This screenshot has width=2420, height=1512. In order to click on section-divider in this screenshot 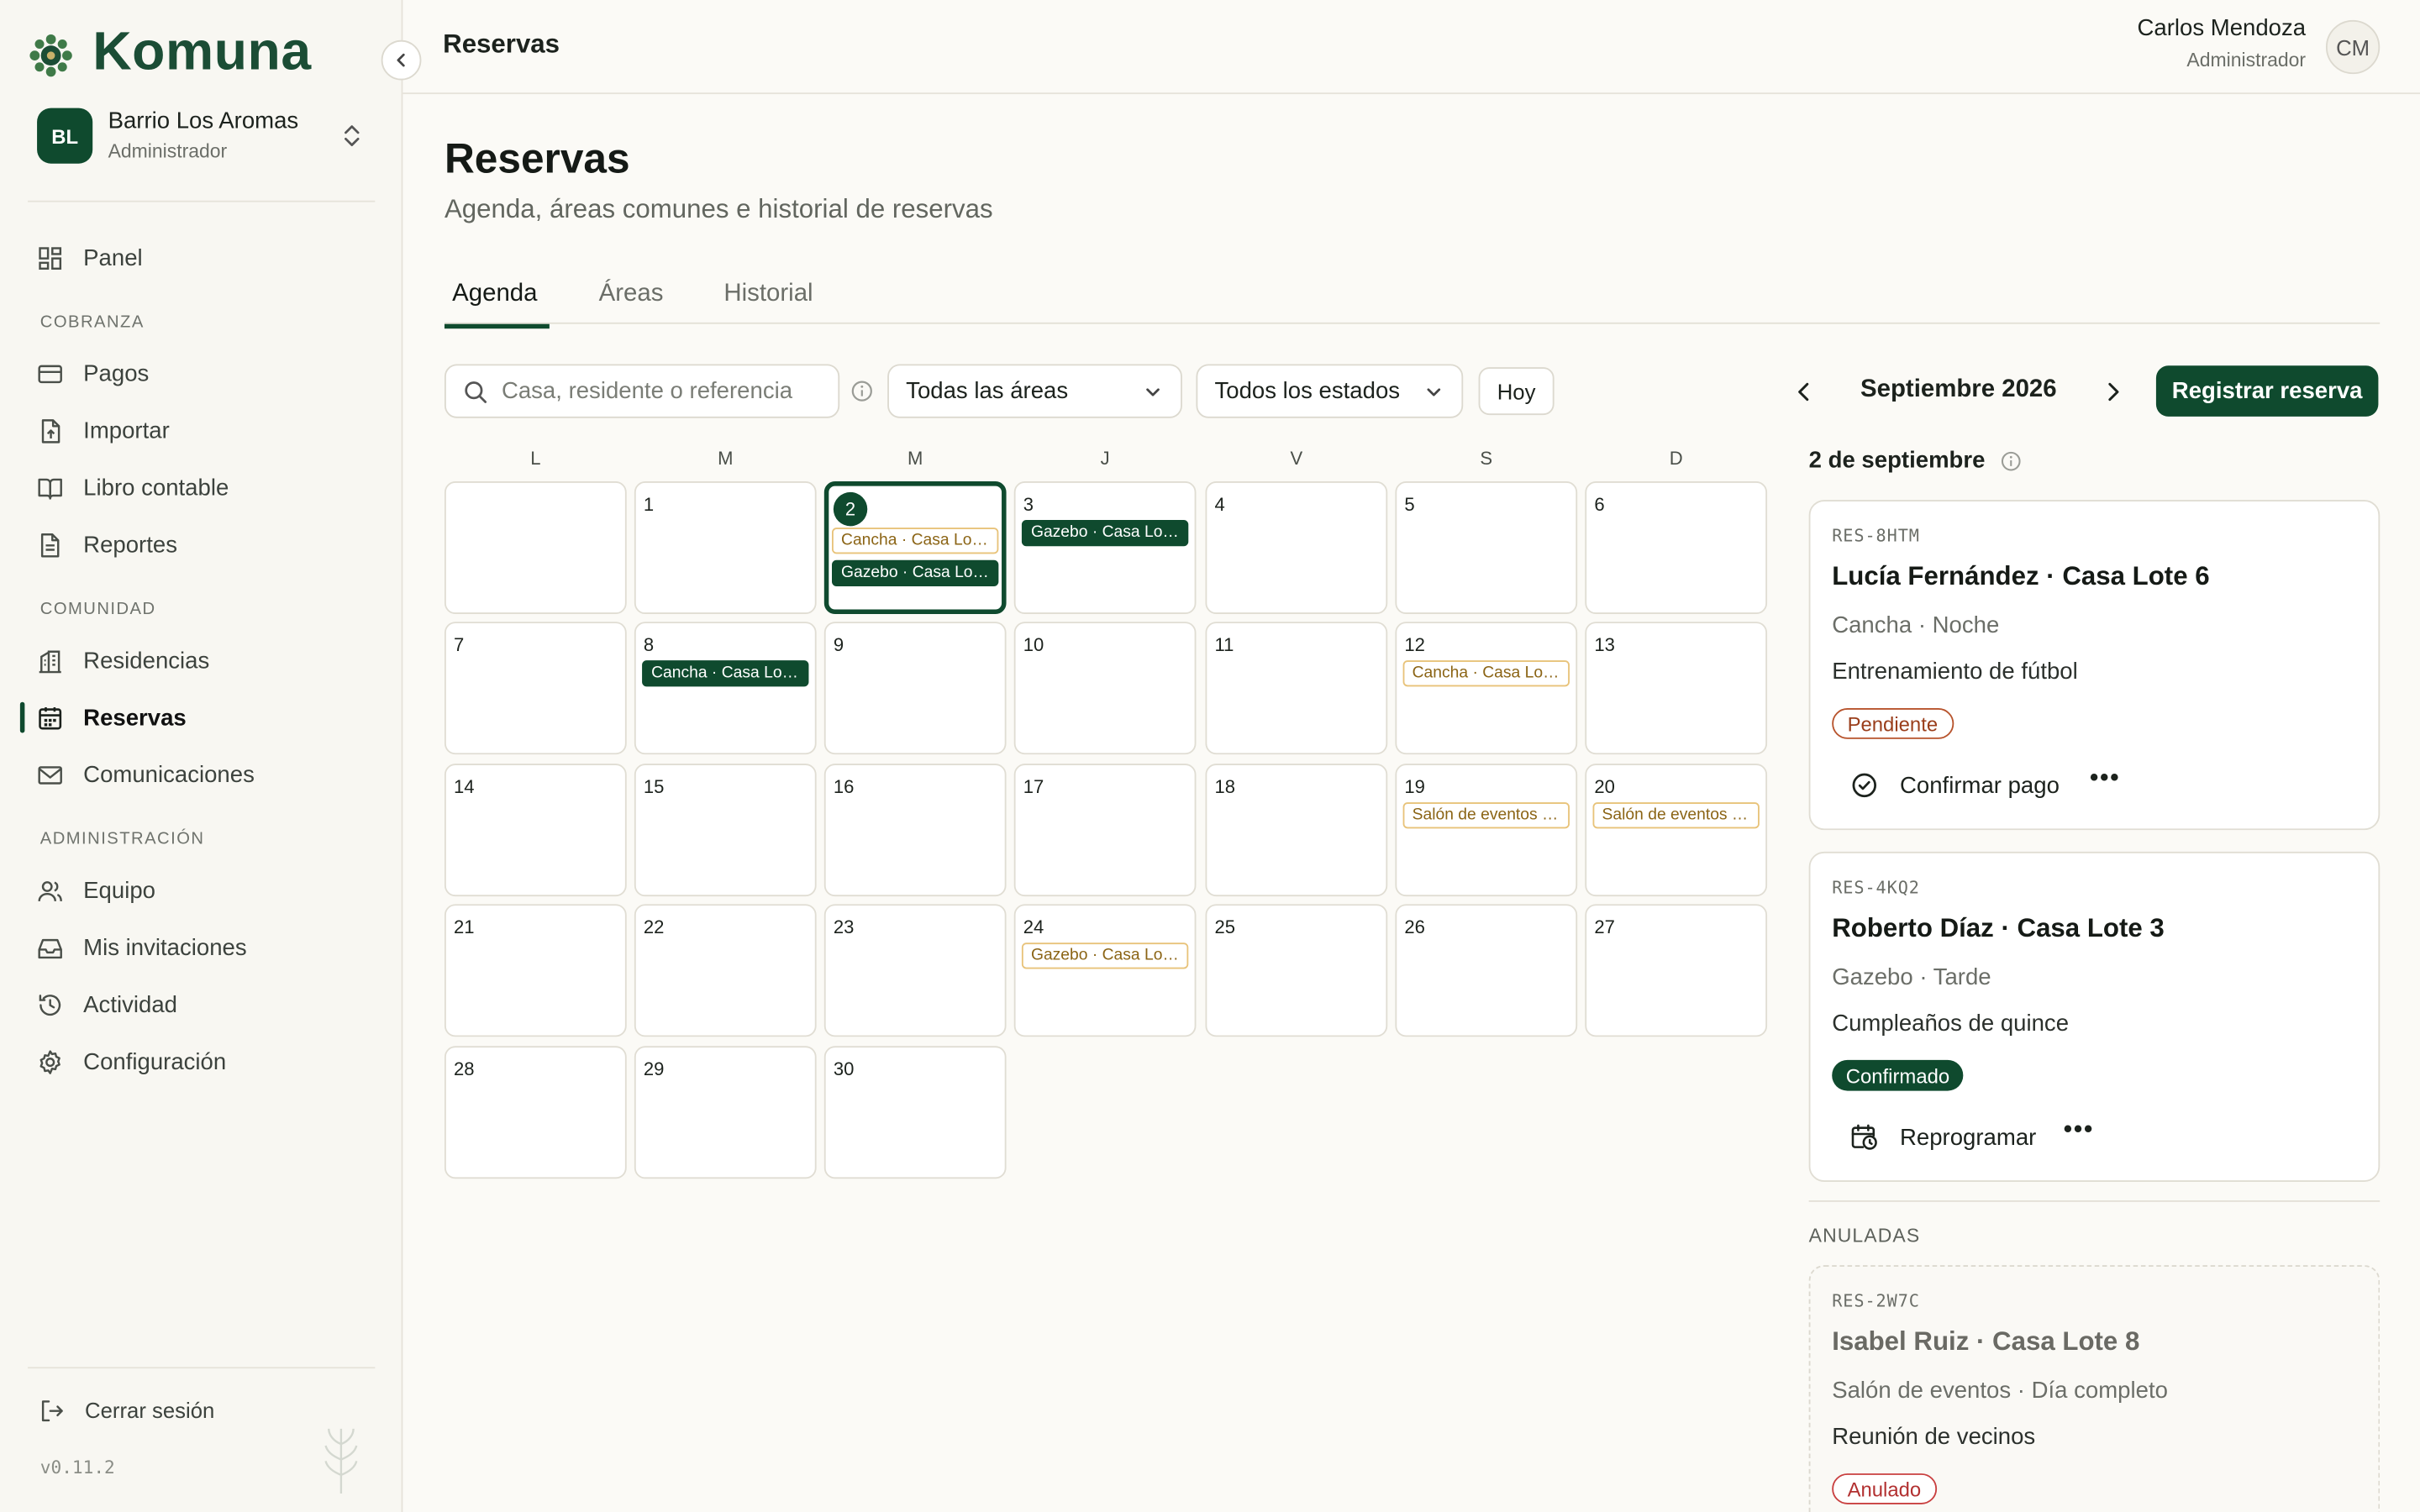, I will do `click(2094, 1201)`.